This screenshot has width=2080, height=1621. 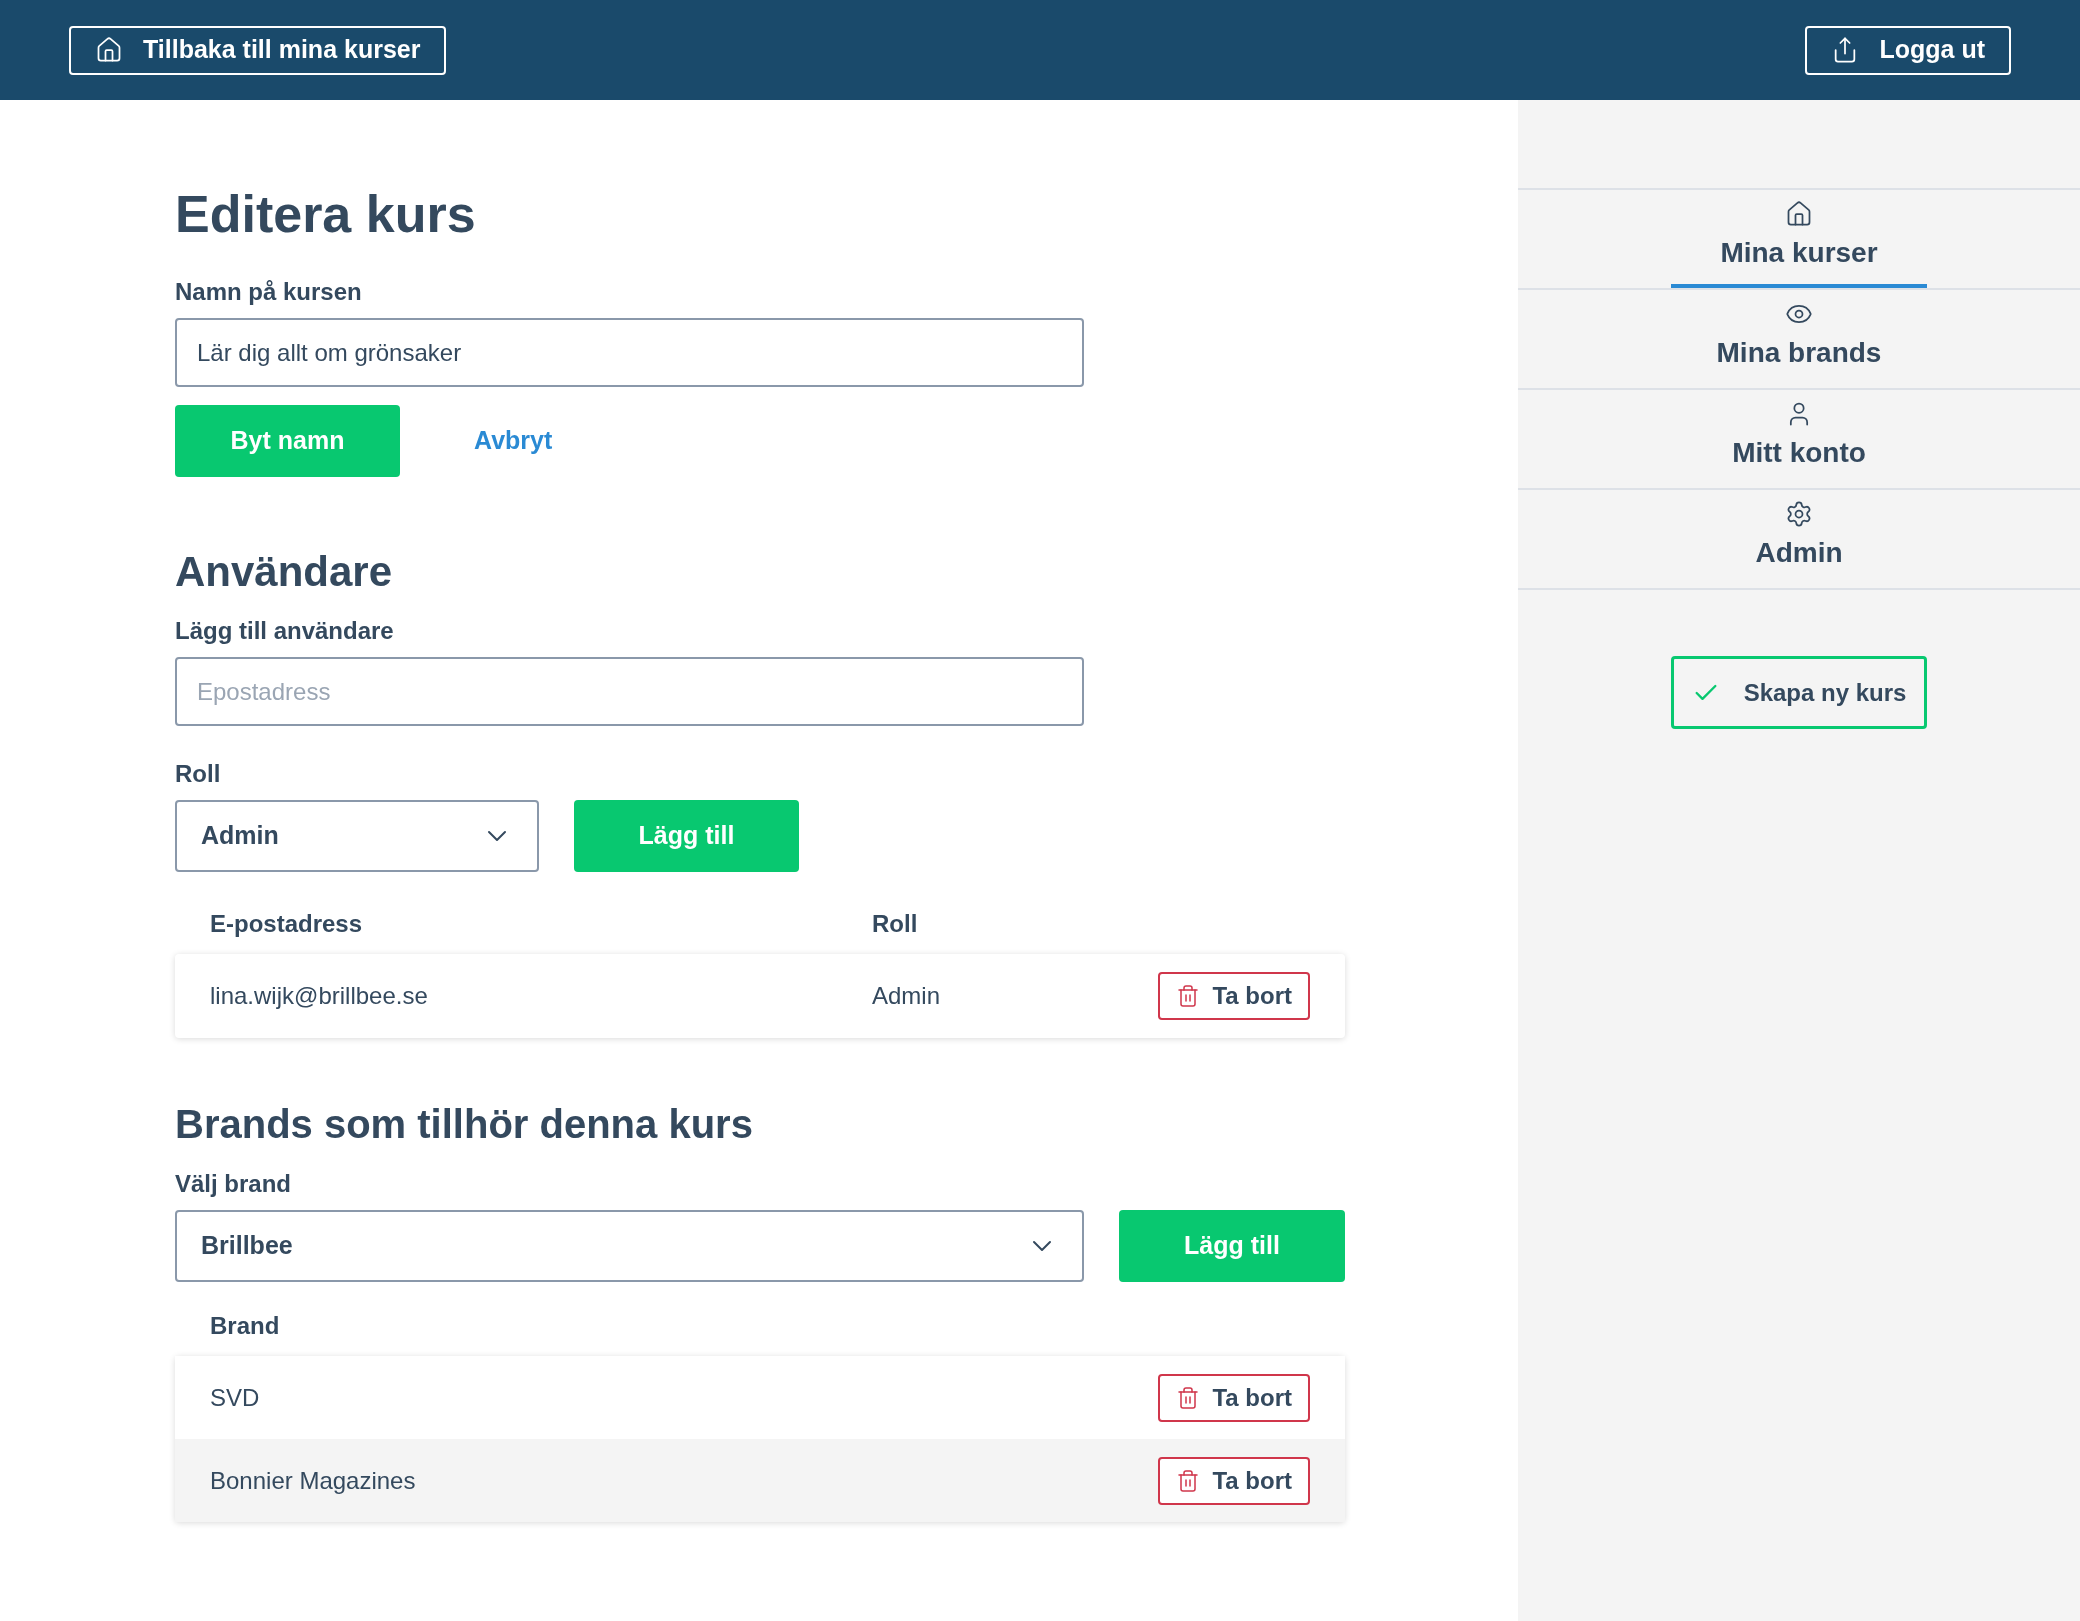 I want to click on page-title: Editera kurs, so click(x=326, y=214).